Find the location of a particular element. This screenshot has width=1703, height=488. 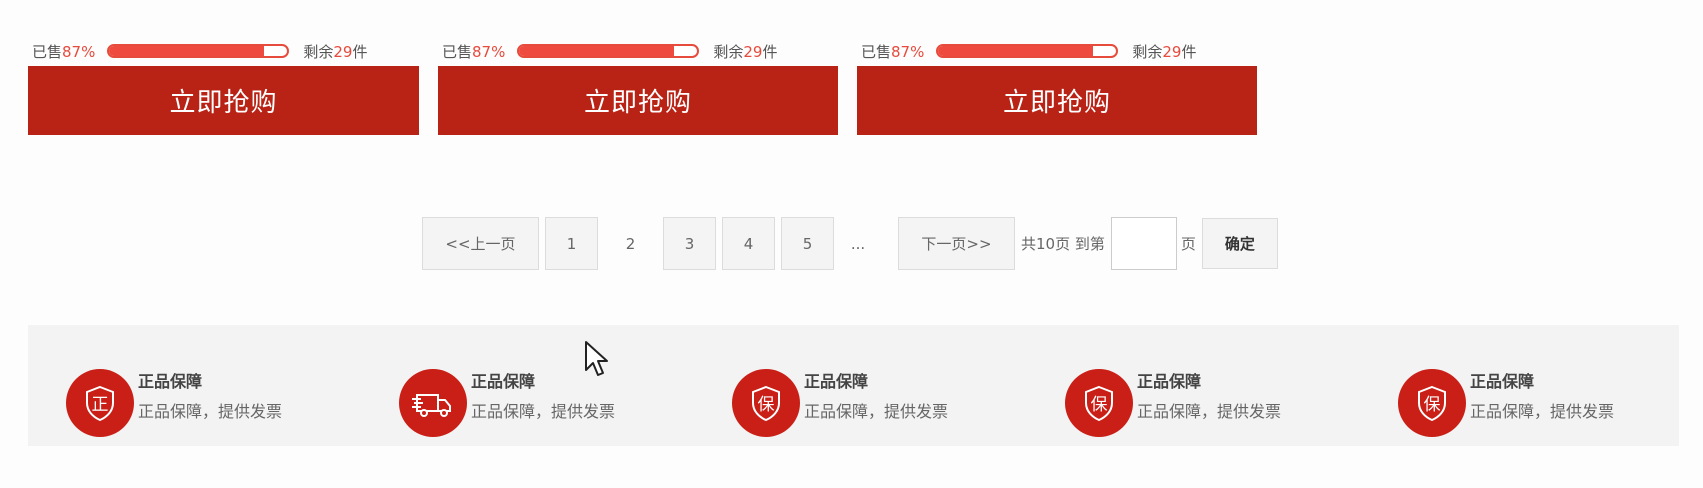

product-card-3: 已售87% 剩余29件 立即抢购 is located at coordinates (1057, 85).